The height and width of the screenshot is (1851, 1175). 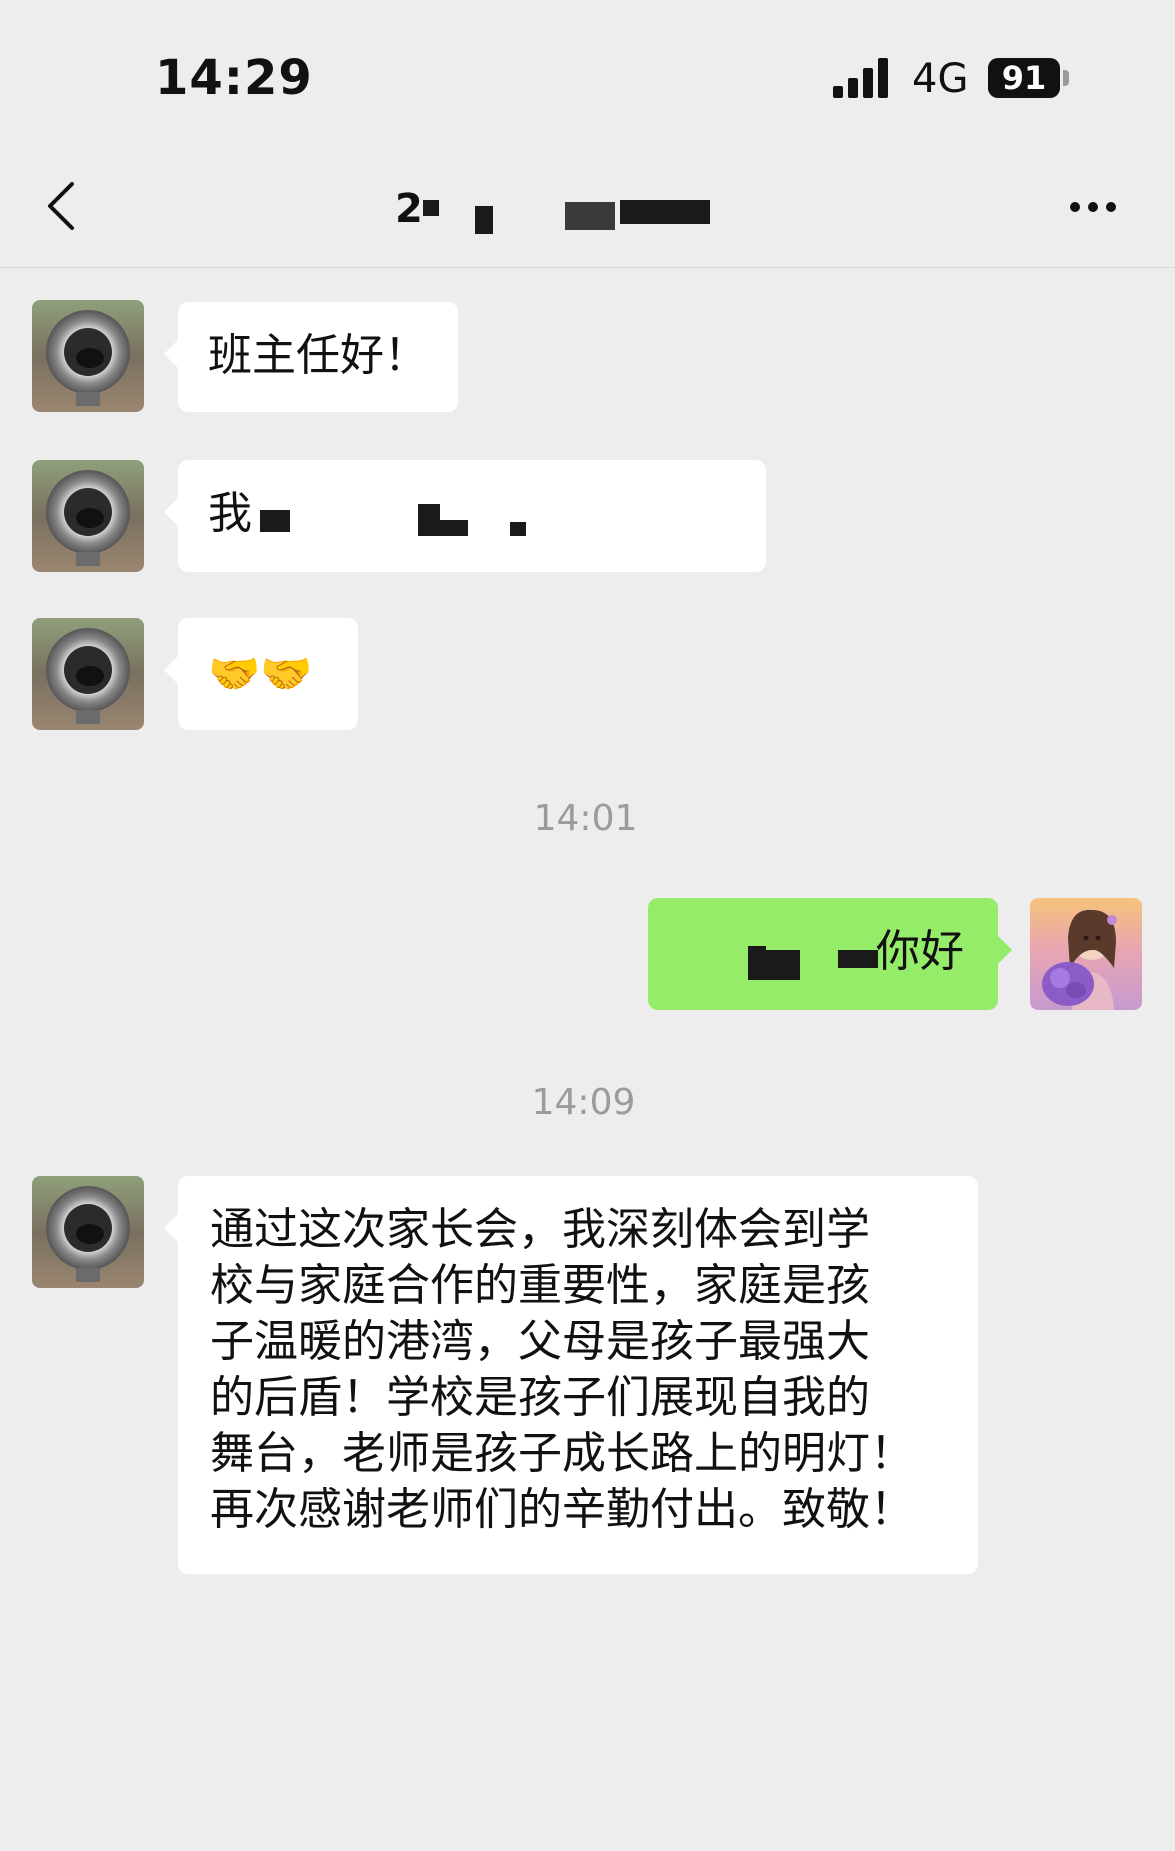 I want to click on message-line: 子温暖的港湾，父母是孩子最强大, so click(x=540, y=1341).